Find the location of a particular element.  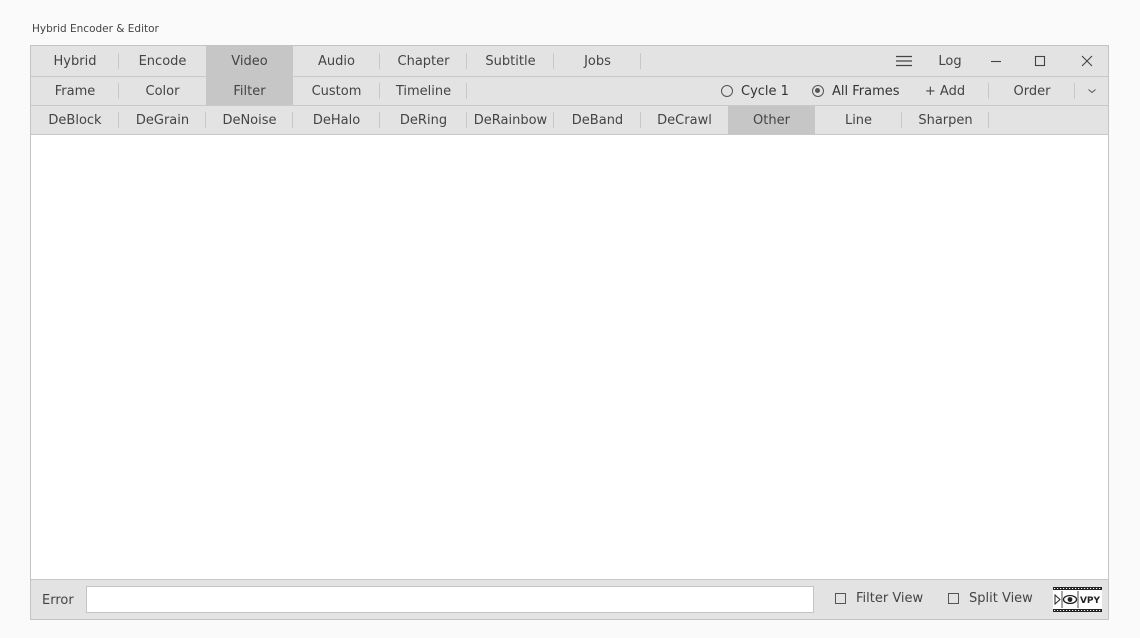

radio-label: Cycle 1 is located at coordinates (765, 91).